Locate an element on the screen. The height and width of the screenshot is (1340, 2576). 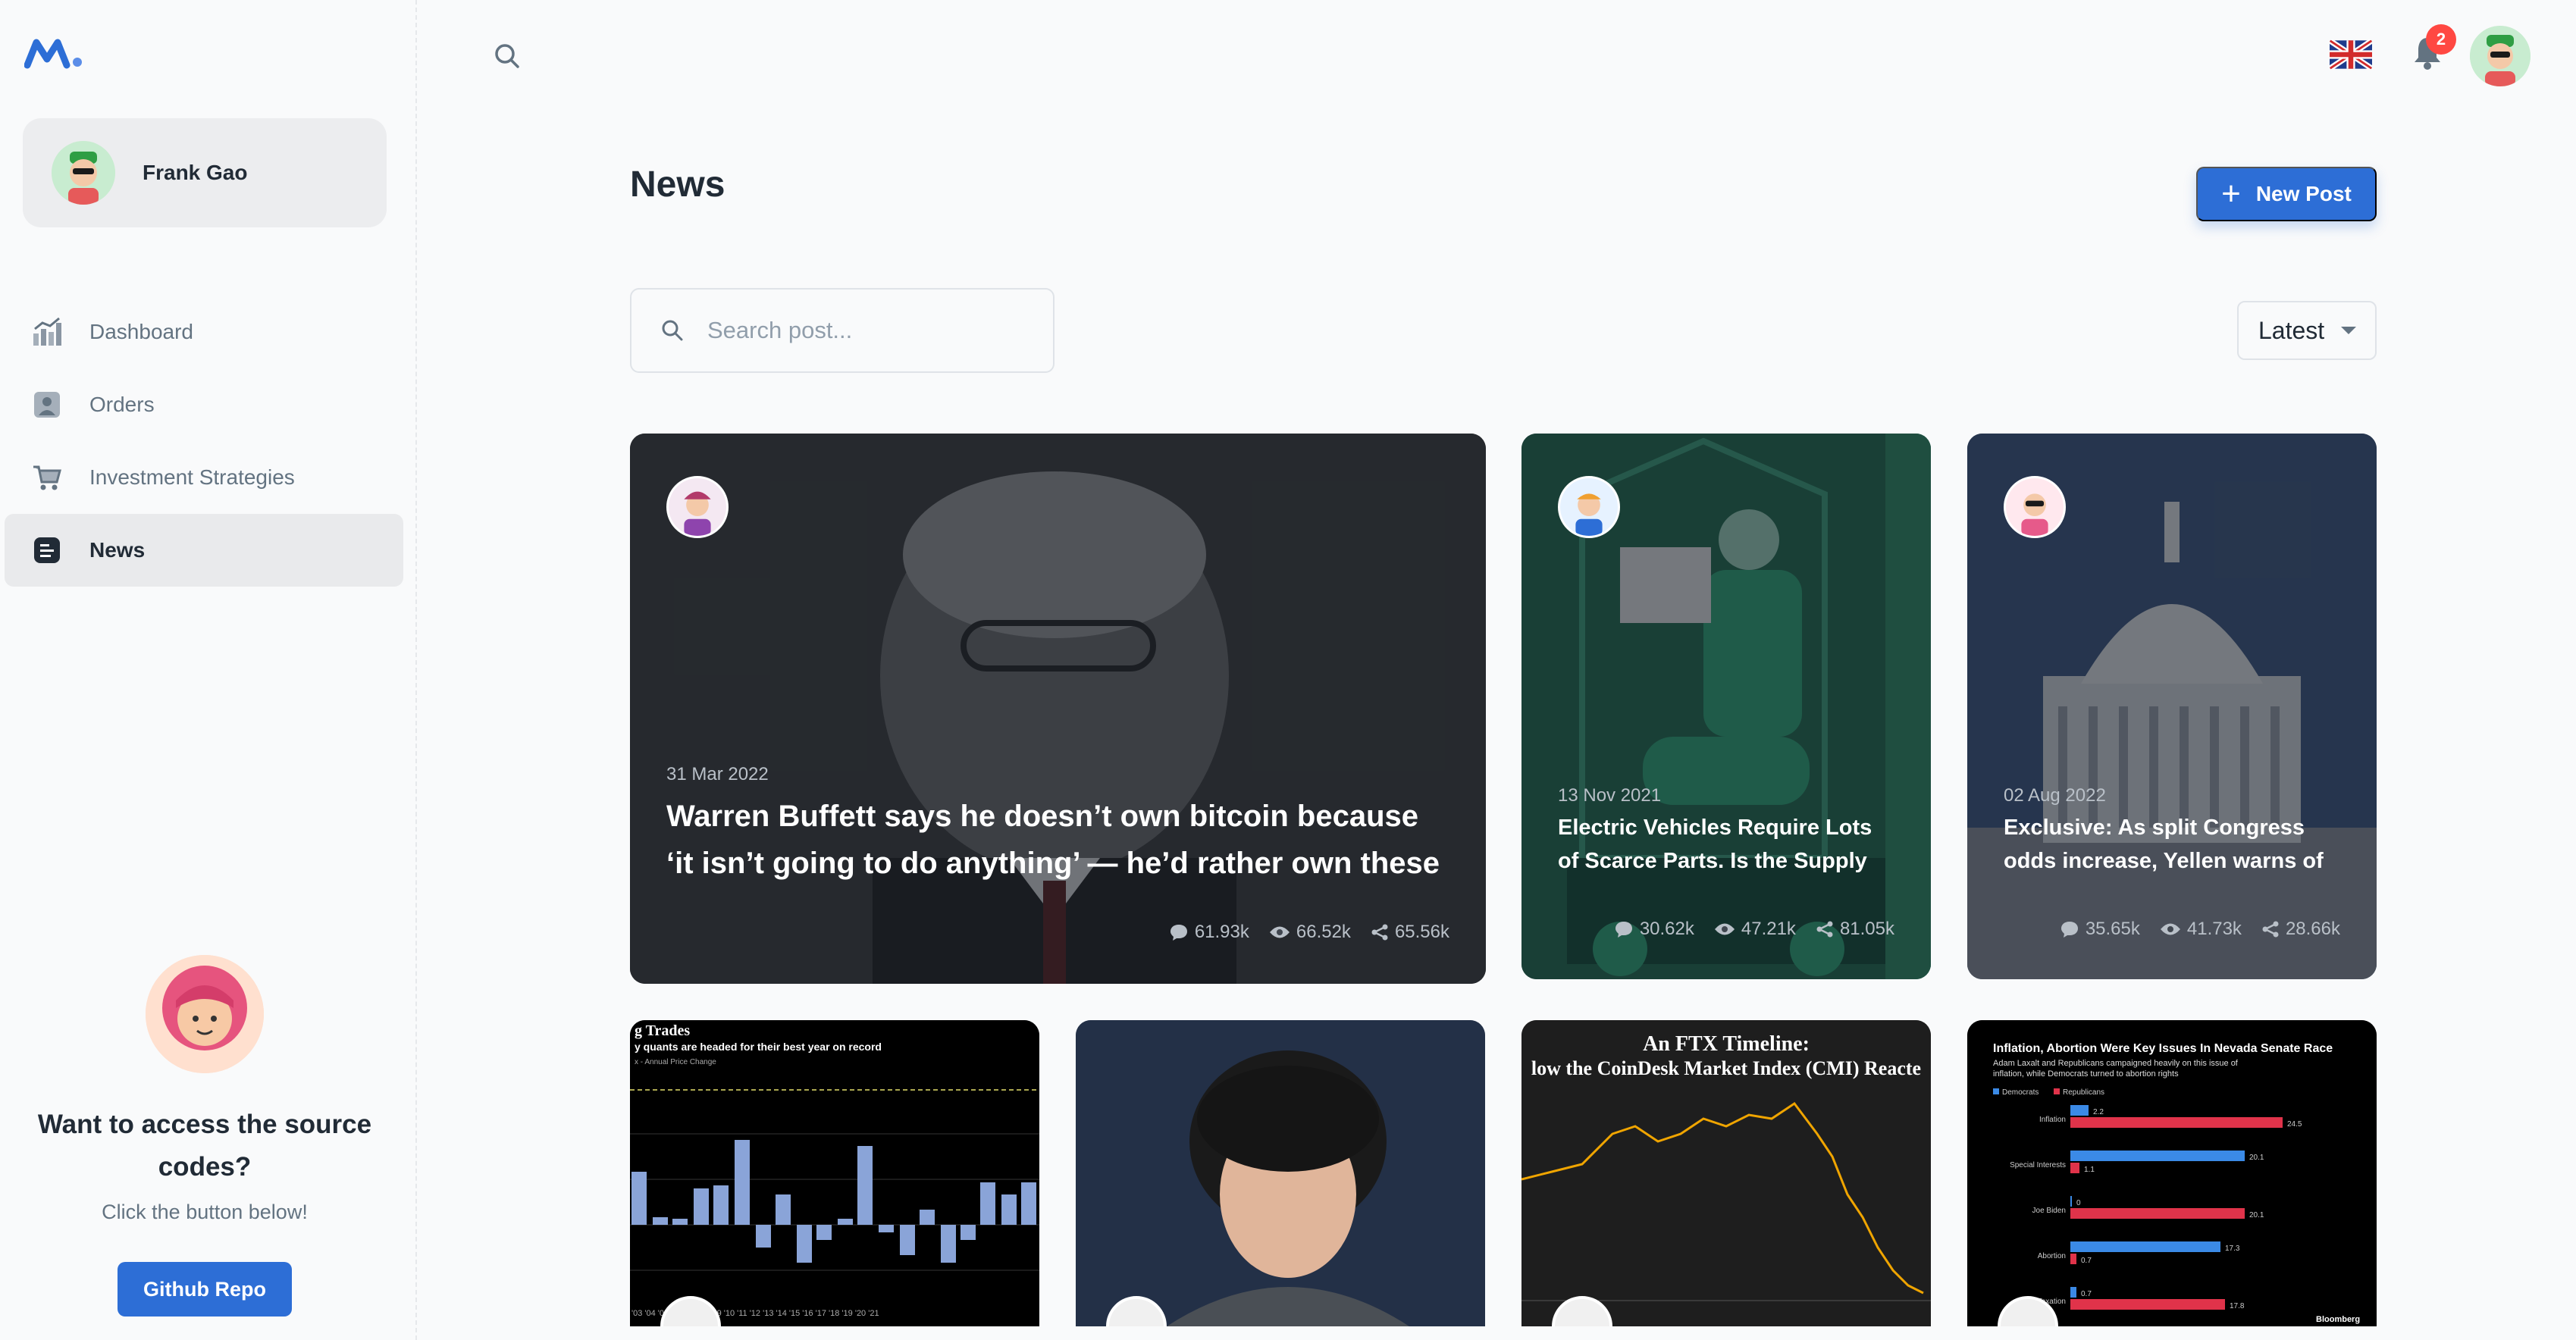
github-repo-button: Github Repo is located at coordinates (205, 1289).